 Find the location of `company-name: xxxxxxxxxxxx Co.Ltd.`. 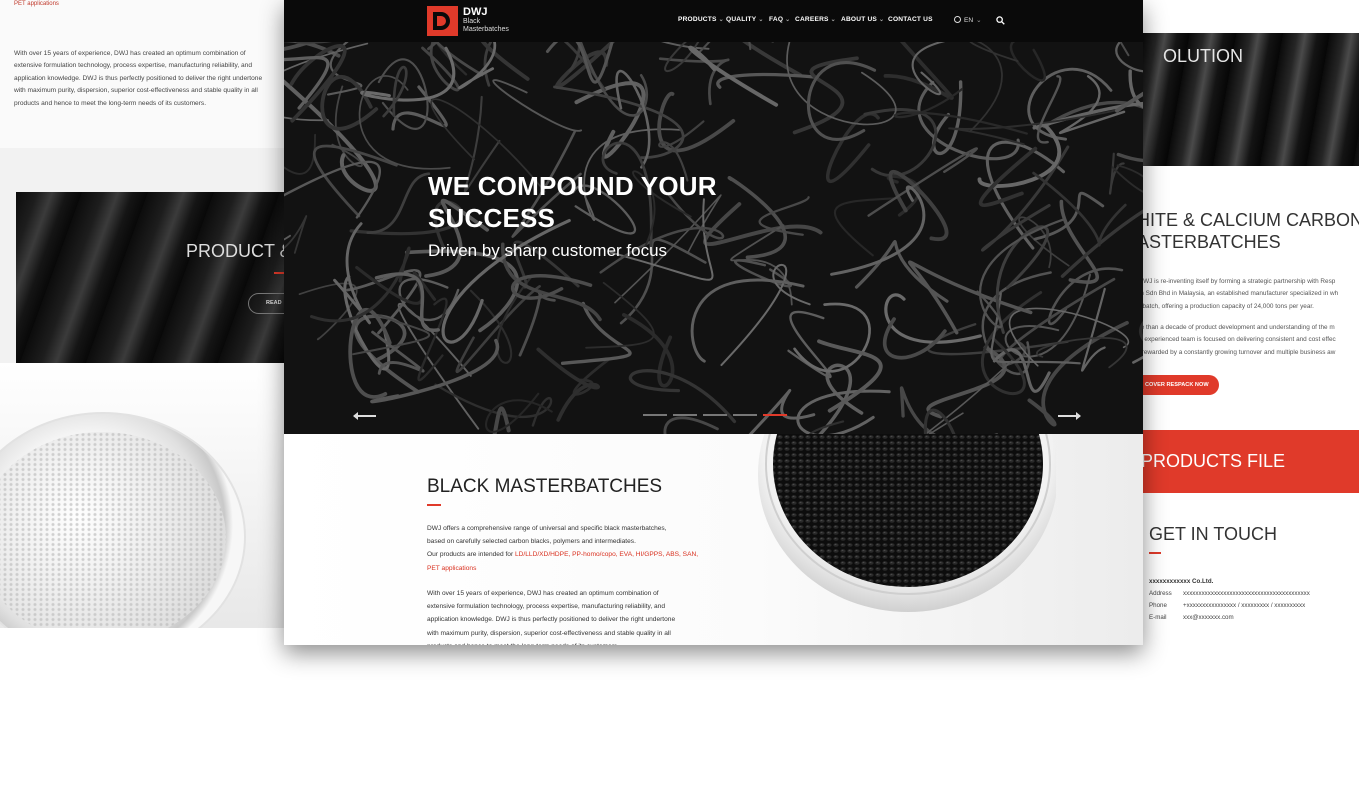

company-name: xxxxxxxxxxxx Co.Ltd. is located at coordinates (1181, 581).